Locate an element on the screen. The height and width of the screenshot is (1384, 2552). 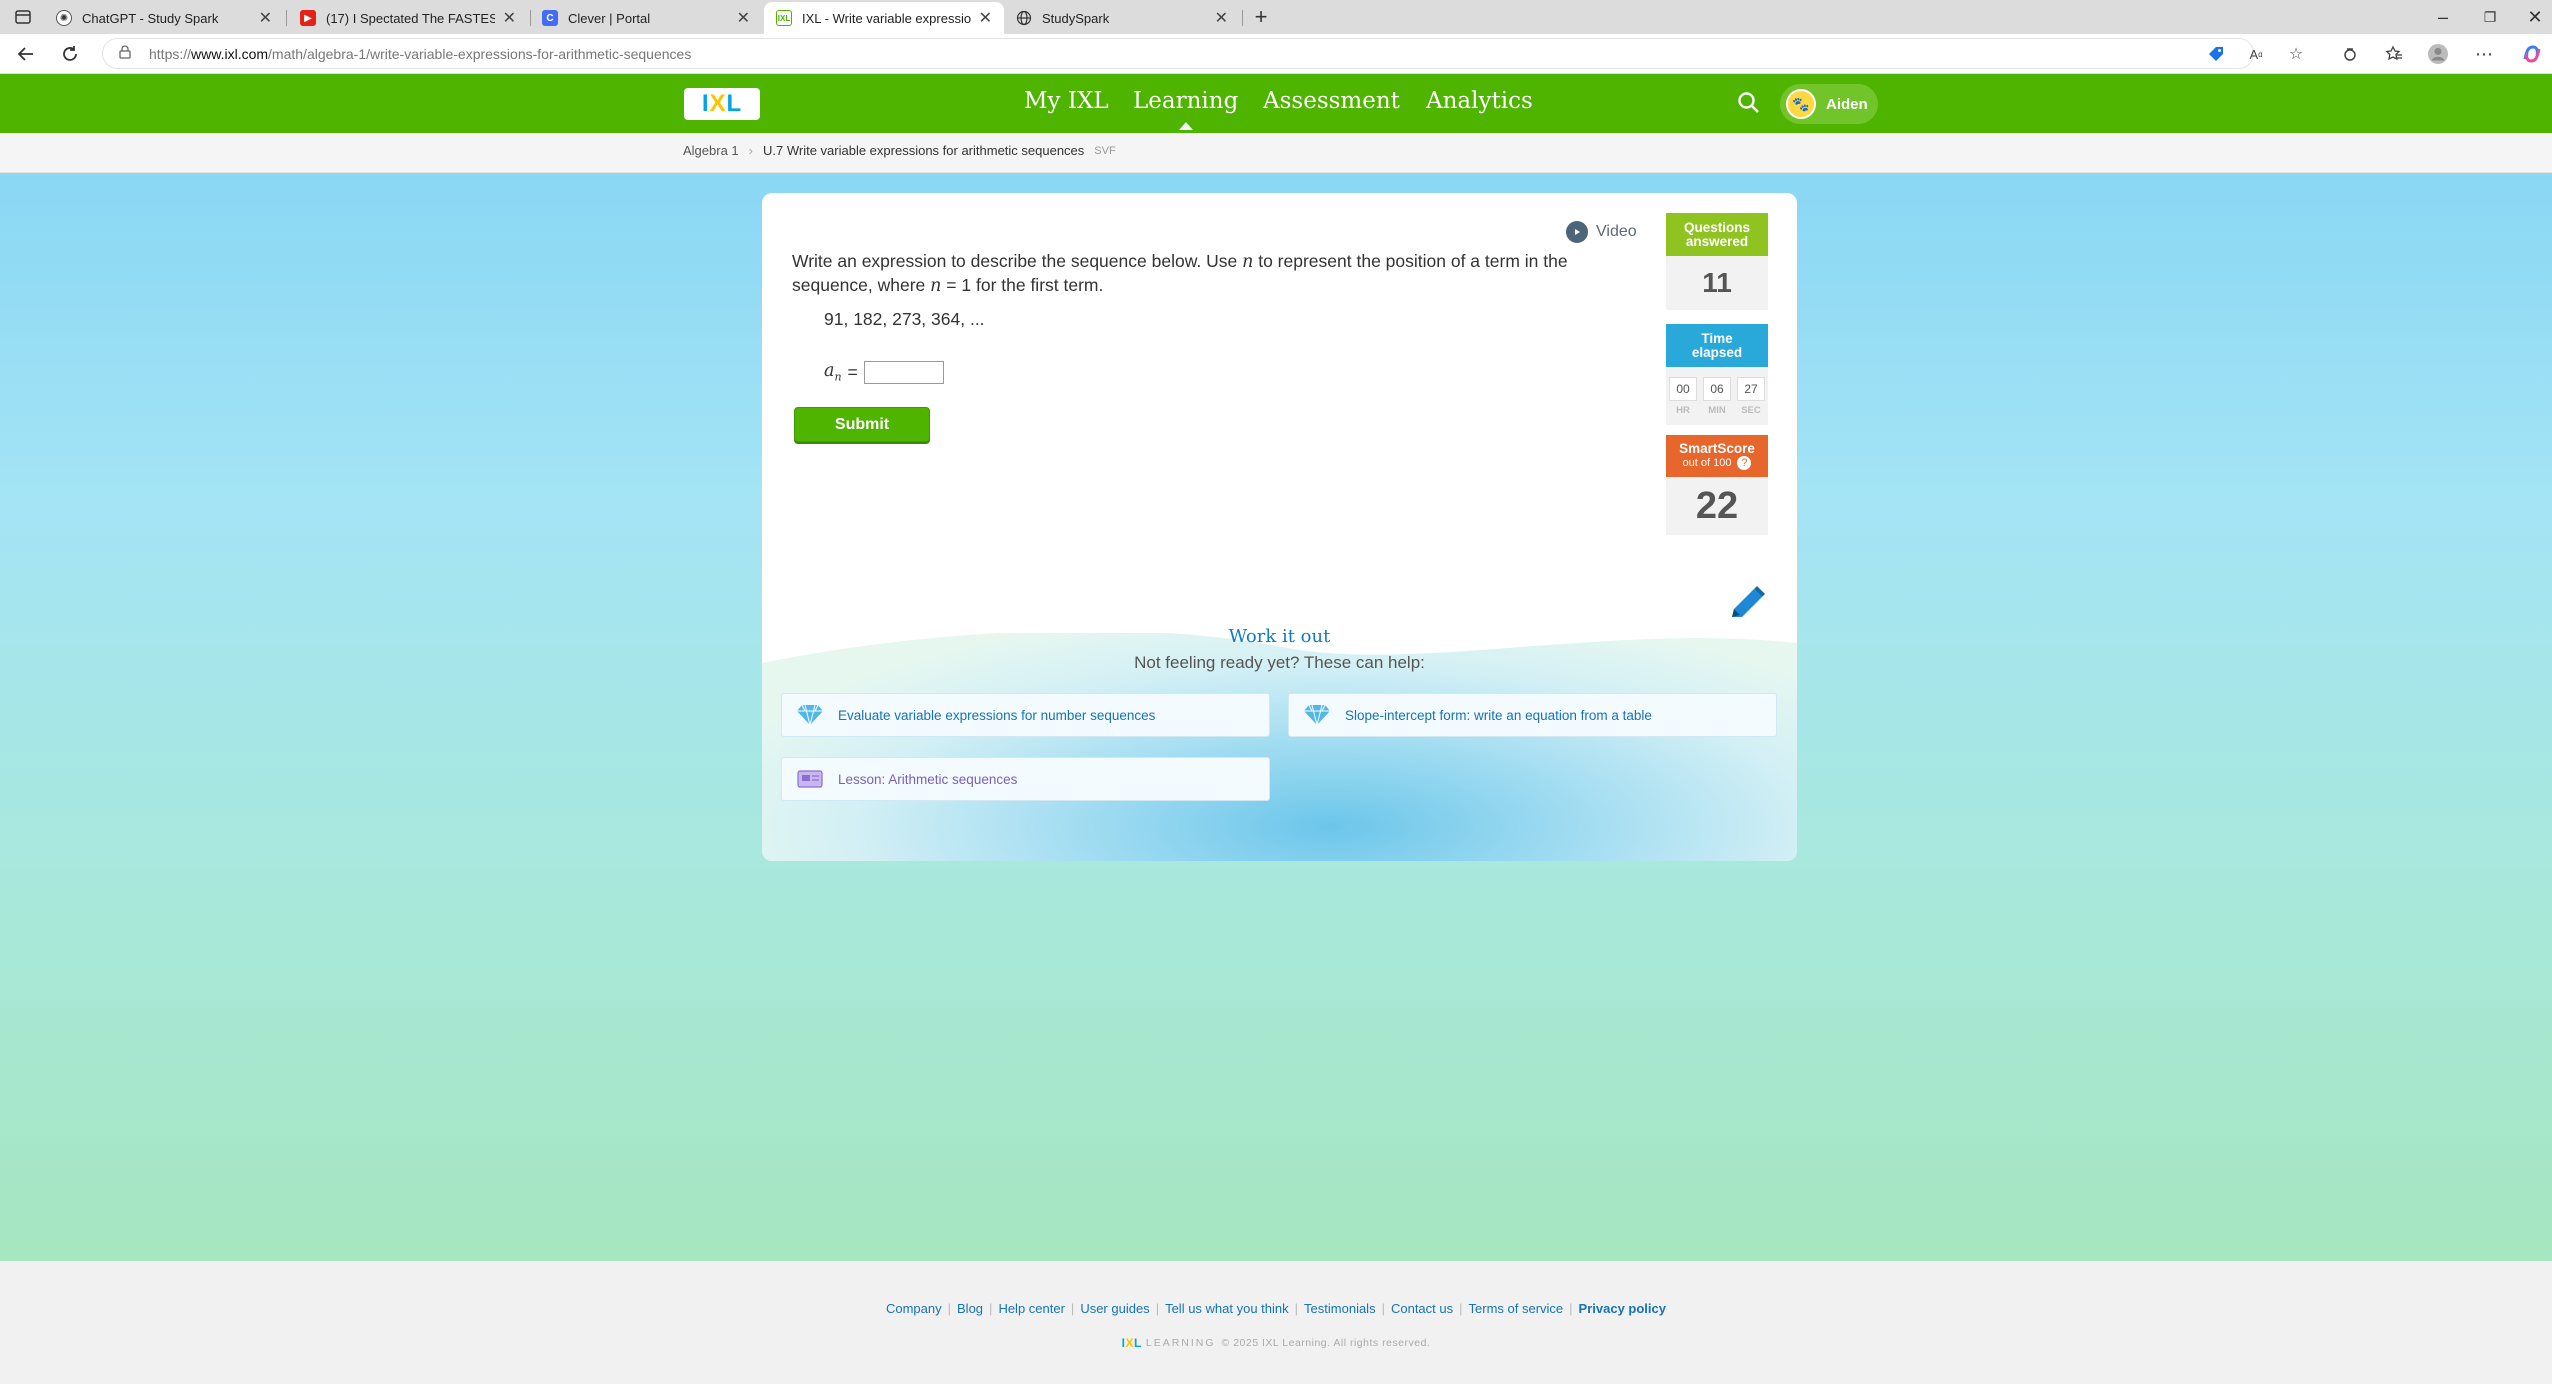
browser-tab-youtube: ▶ (17) I Spectated The FASTEST Fort ✕ is located at coordinates (408, 18).